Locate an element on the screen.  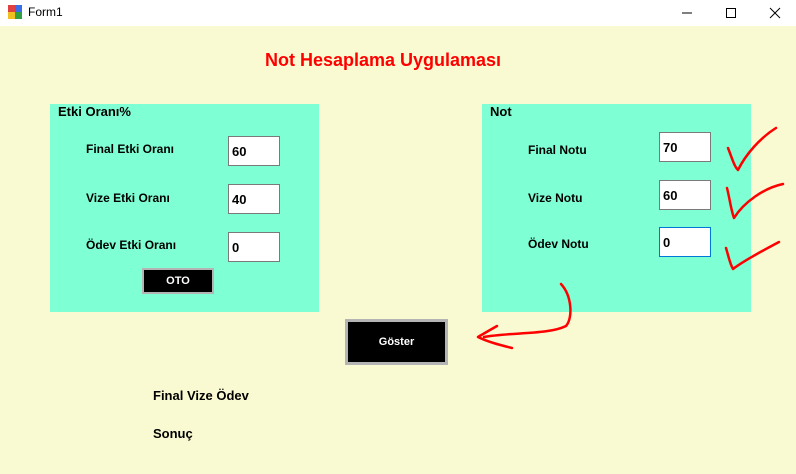
window-title: Form1 is located at coordinates (45, 12).